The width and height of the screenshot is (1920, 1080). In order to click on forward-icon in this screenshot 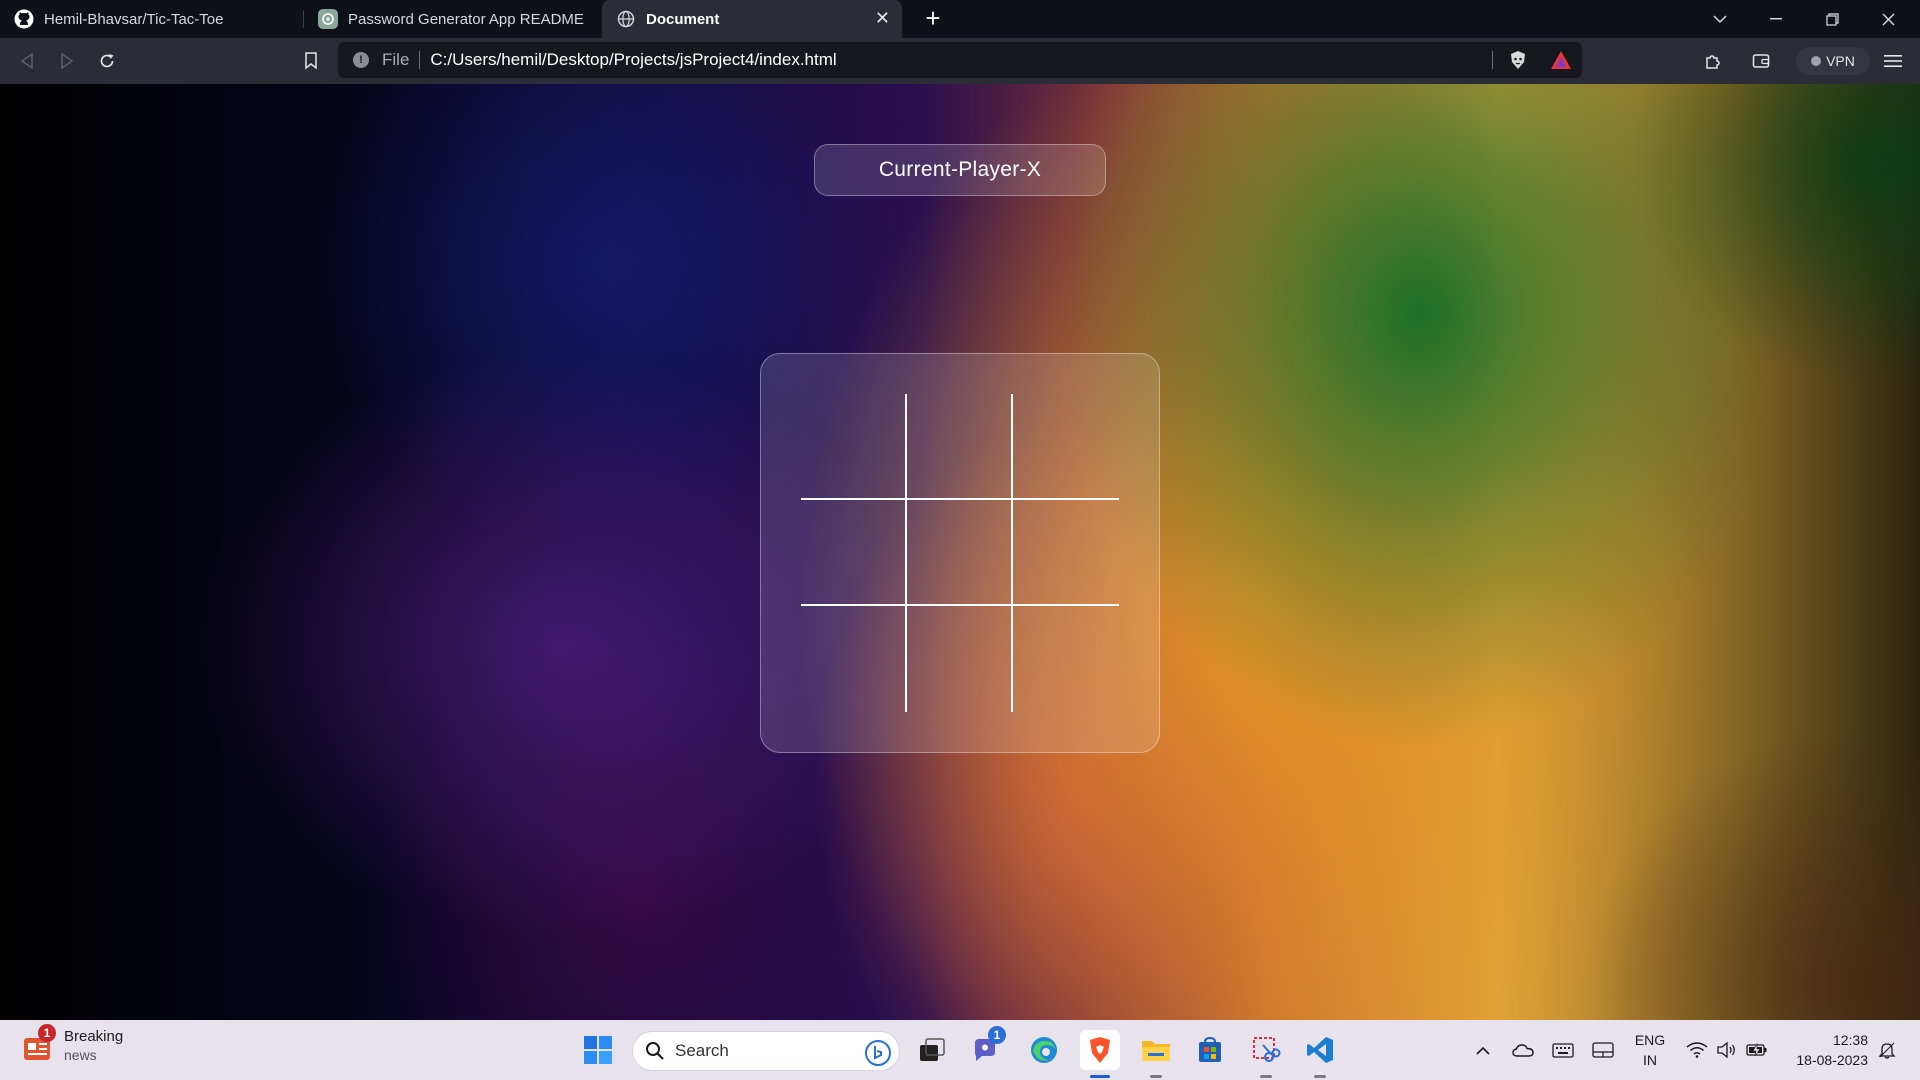, I will do `click(67, 61)`.